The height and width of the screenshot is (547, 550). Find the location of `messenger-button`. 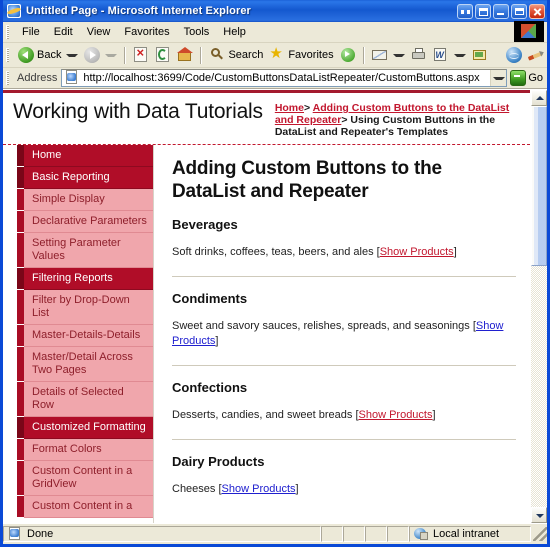

messenger-button is located at coordinates (480, 55).